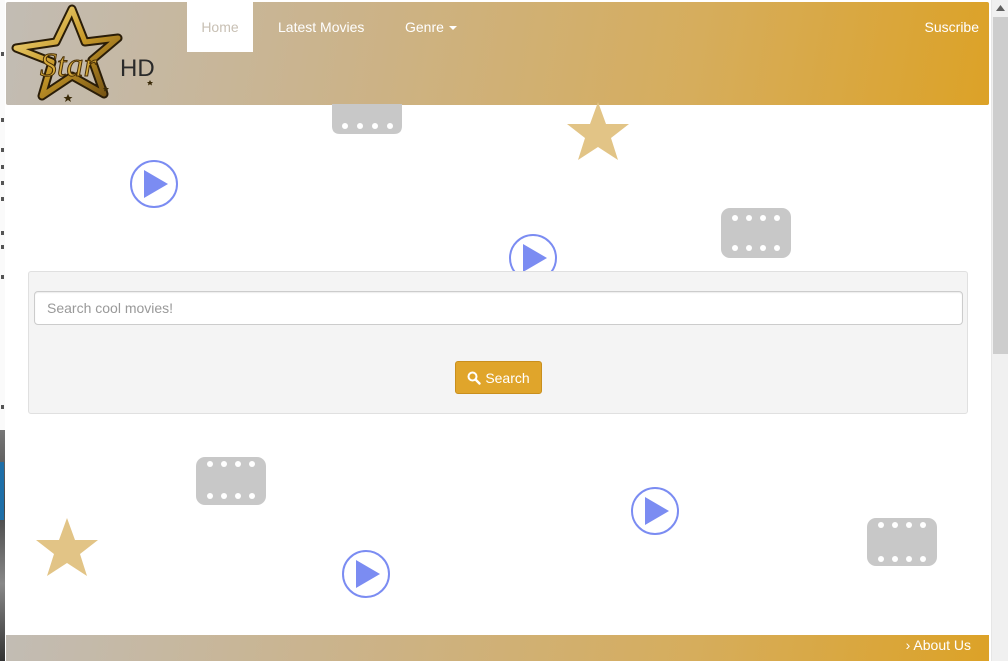 This screenshot has height=661, width=1008. What do you see at coordinates (2, 330) in the screenshot?
I see `background-window-edge` at bounding box center [2, 330].